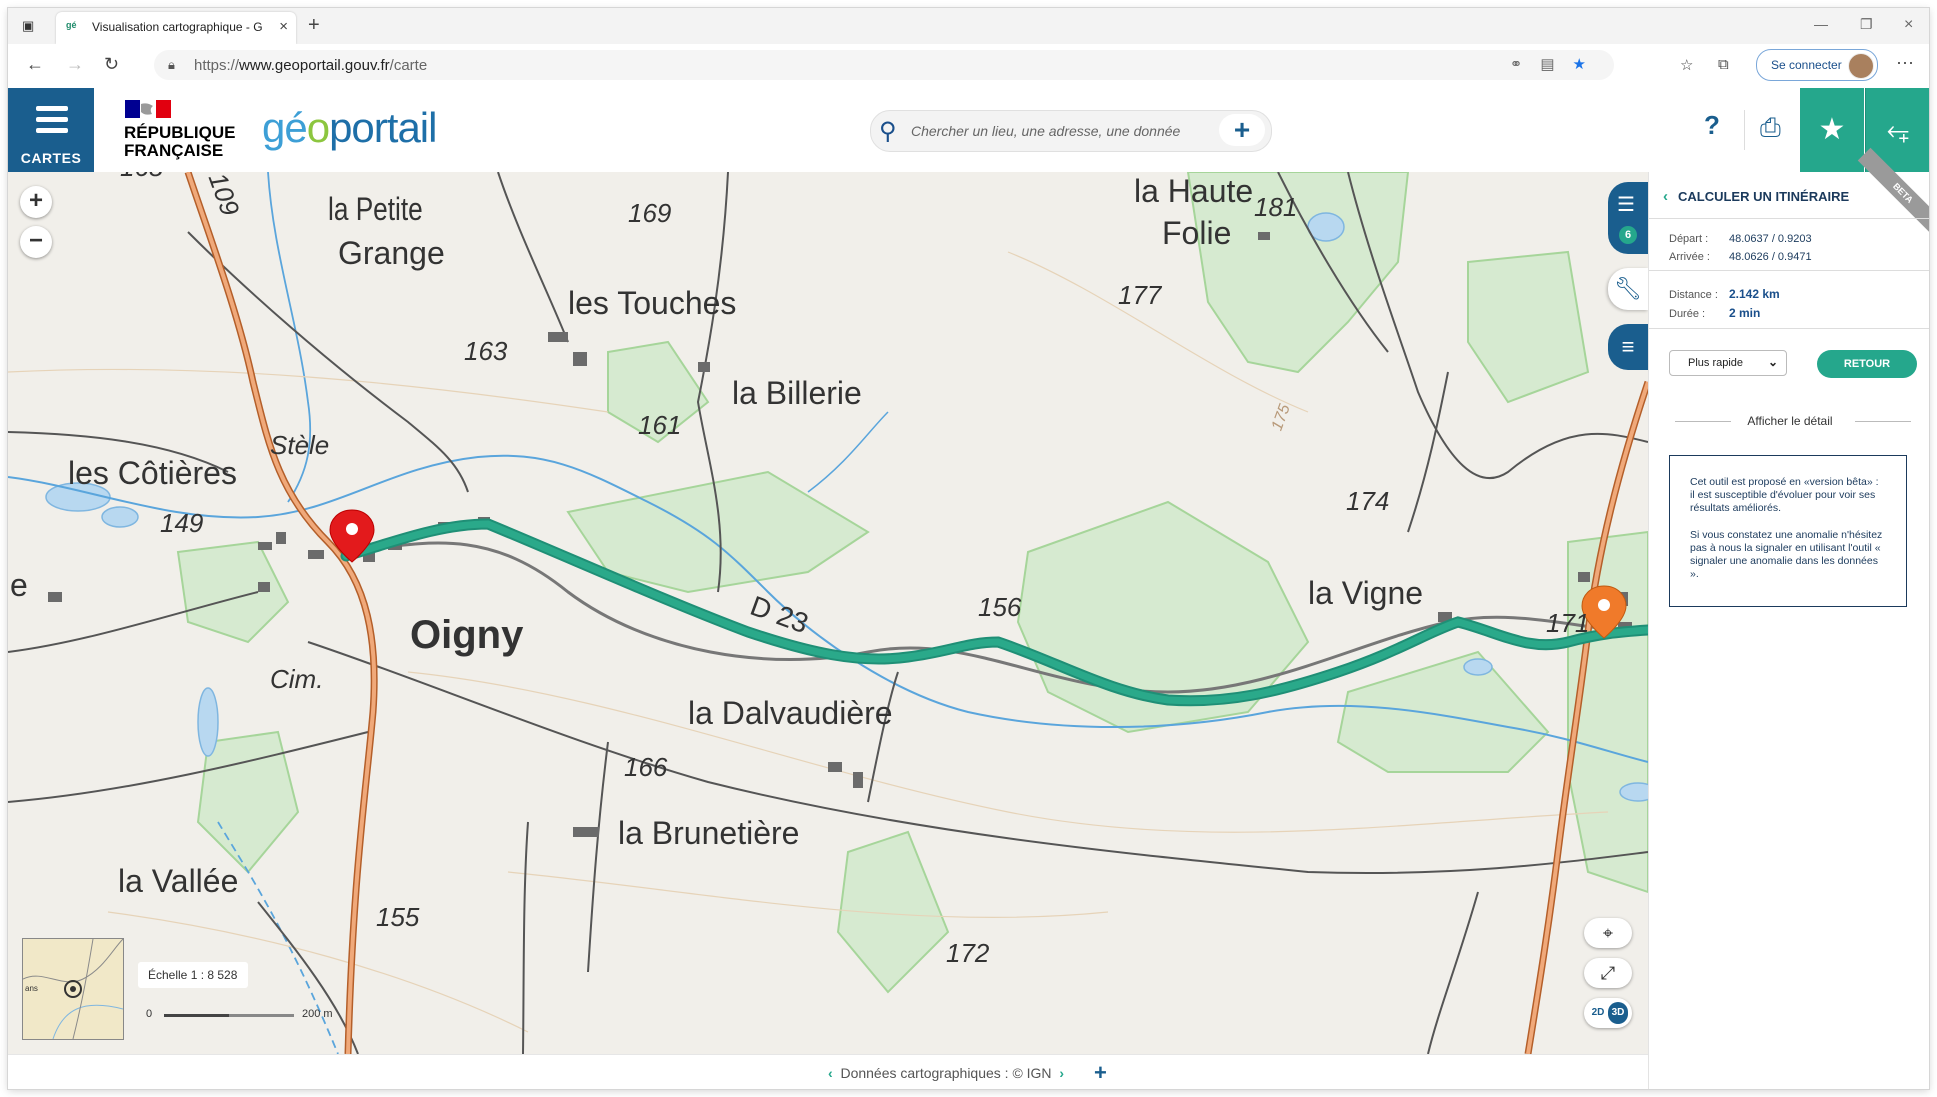  Describe the element at coordinates (176, 28) in the screenshot. I see `browser-tab: gé Visualisation cartographique - G ×` at that location.